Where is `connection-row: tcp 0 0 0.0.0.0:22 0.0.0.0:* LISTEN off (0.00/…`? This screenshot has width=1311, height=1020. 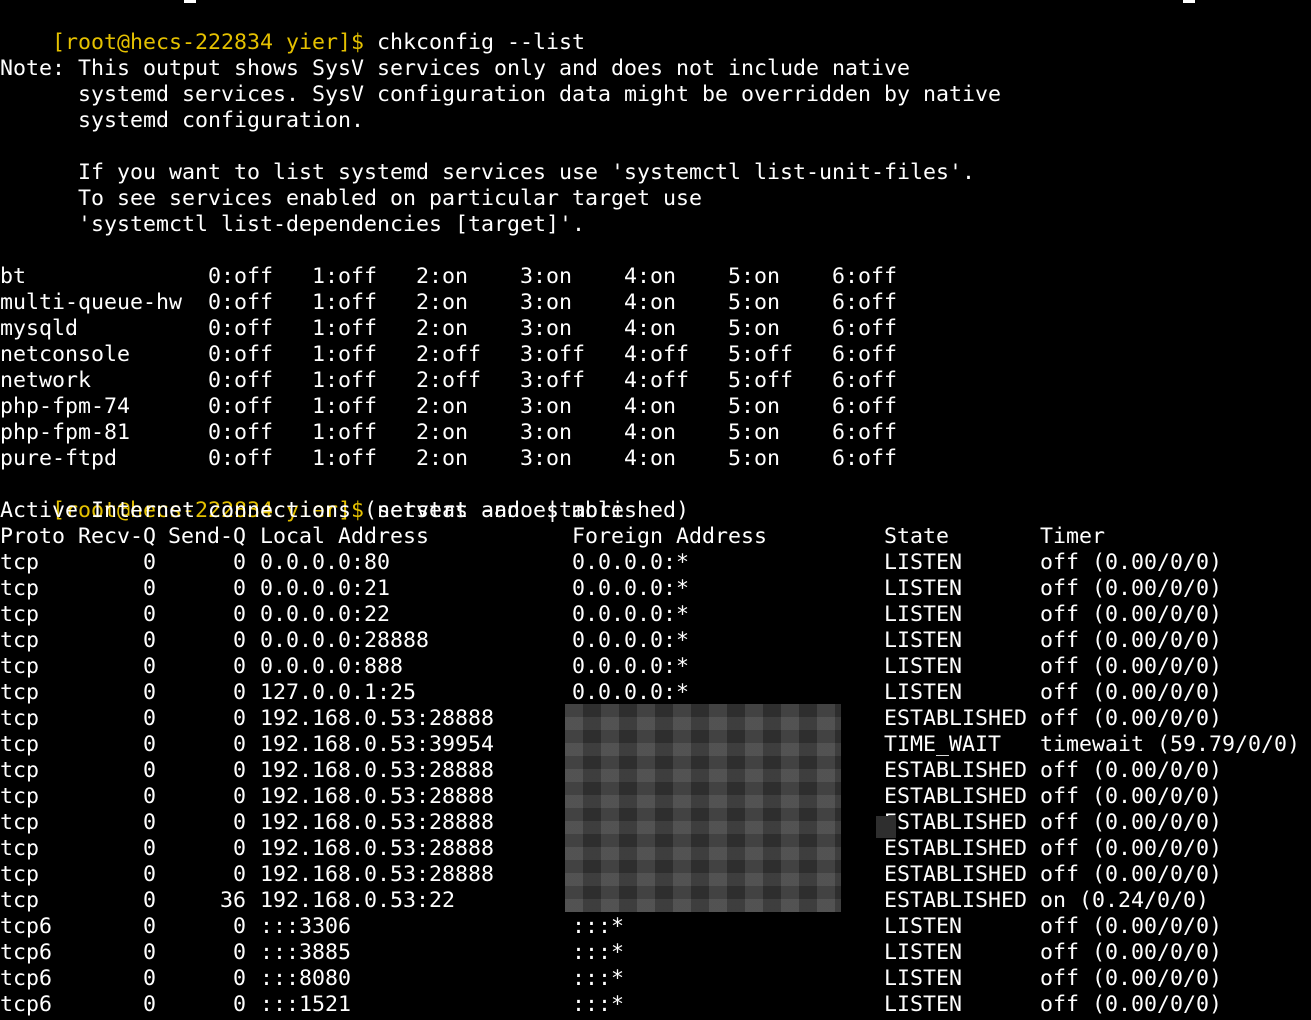
connection-row: tcp 0 0 0.0.0.0:22 0.0.0.0:* LISTEN off (0.00/… is located at coordinates (655, 615).